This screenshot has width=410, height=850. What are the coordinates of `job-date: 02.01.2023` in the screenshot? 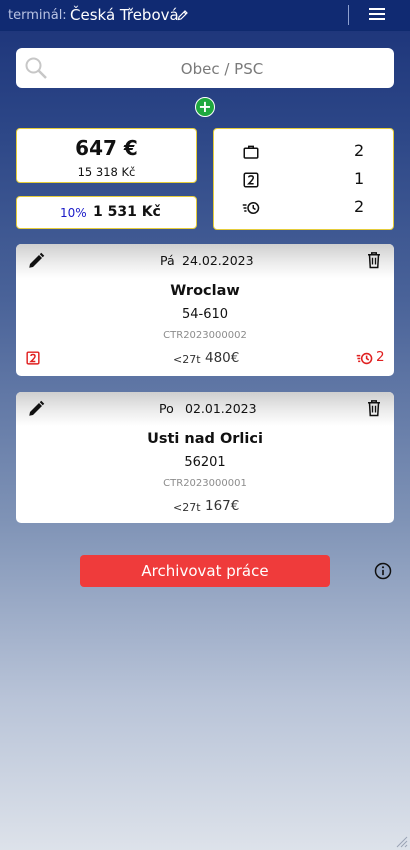 It's located at (221, 408).